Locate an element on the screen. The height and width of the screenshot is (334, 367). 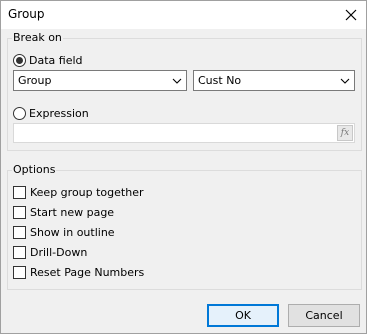
expression-radio: Expression is located at coordinates (51, 113).